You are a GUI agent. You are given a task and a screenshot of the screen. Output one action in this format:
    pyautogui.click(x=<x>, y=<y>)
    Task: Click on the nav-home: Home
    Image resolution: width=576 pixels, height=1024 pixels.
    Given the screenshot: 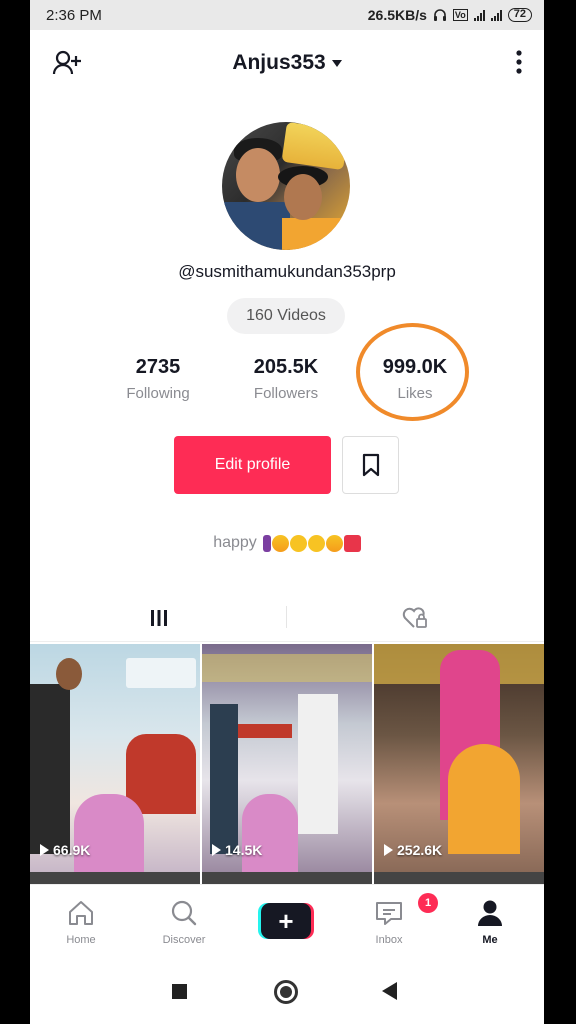 What is the action you would take?
    pyautogui.click(x=81, y=922)
    